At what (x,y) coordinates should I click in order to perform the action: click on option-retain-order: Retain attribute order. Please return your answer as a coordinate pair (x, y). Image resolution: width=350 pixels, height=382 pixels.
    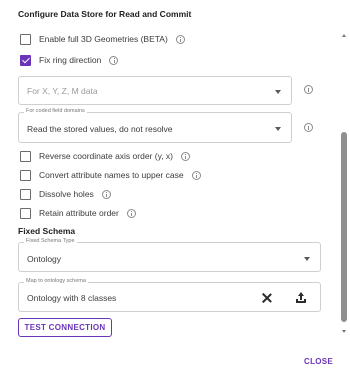
    Looking at the image, I should click on (78, 213).